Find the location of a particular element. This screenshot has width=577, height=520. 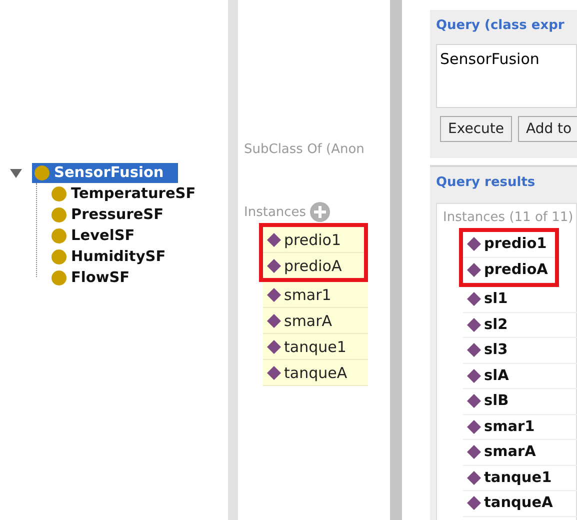

add-icon is located at coordinates (320, 212).